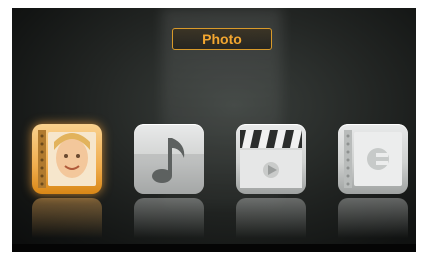 This screenshot has height=258, width=422. I want to click on music-note-icon, so click(169, 166).